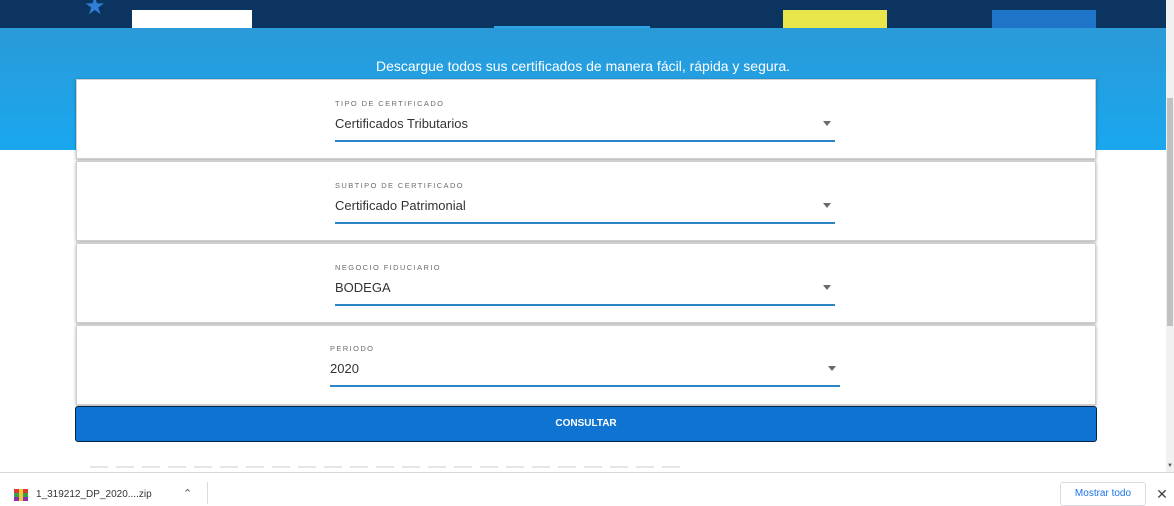  I want to click on form-card-periodo: PERIODO 2020, so click(586, 365).